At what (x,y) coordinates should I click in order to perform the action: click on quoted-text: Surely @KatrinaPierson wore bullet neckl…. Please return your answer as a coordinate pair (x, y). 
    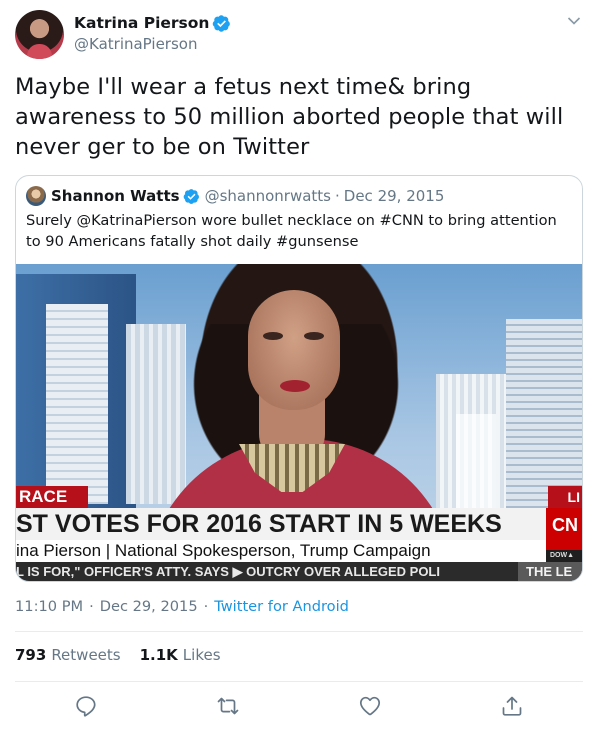
    Looking at the image, I should click on (291, 231).